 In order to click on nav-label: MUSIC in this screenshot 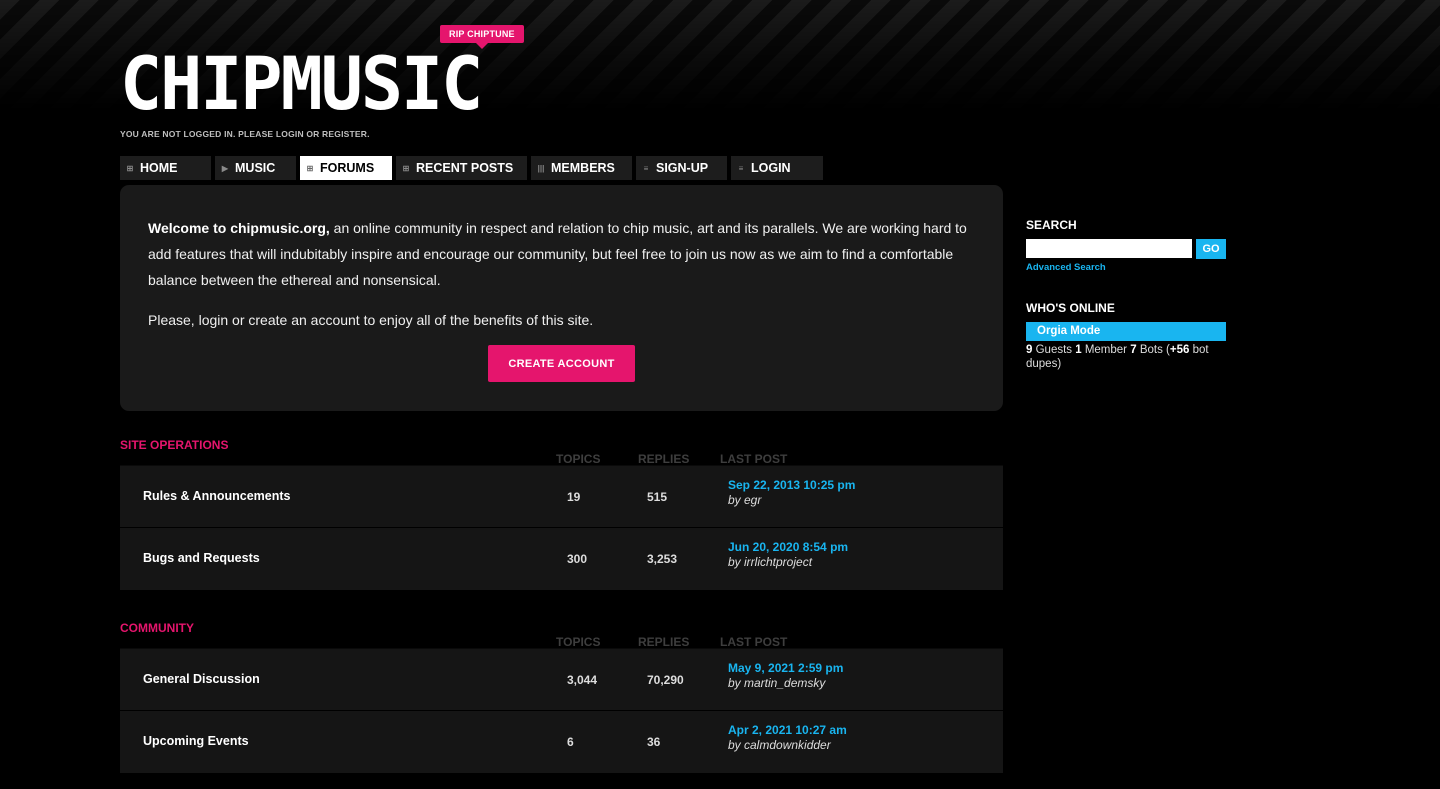, I will do `click(255, 168)`.